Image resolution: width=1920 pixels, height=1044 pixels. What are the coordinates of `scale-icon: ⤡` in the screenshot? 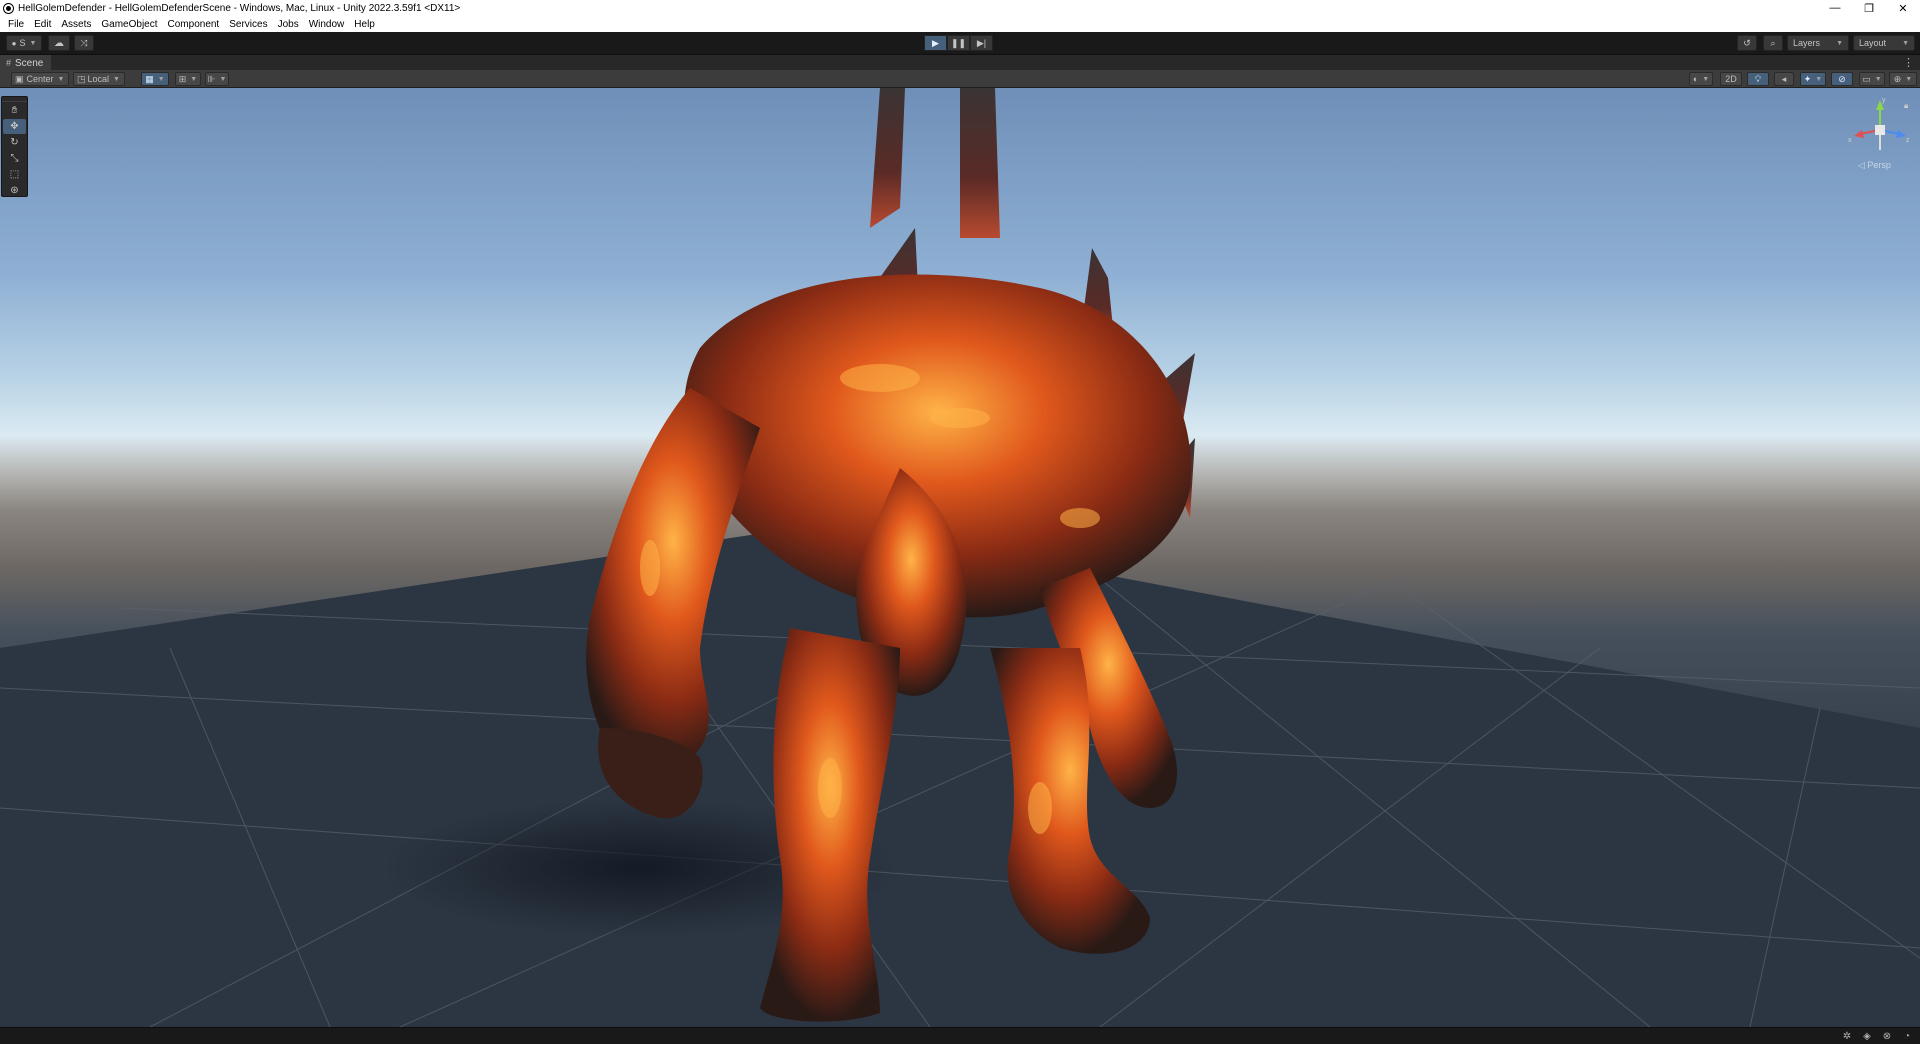 It's located at (14, 158).